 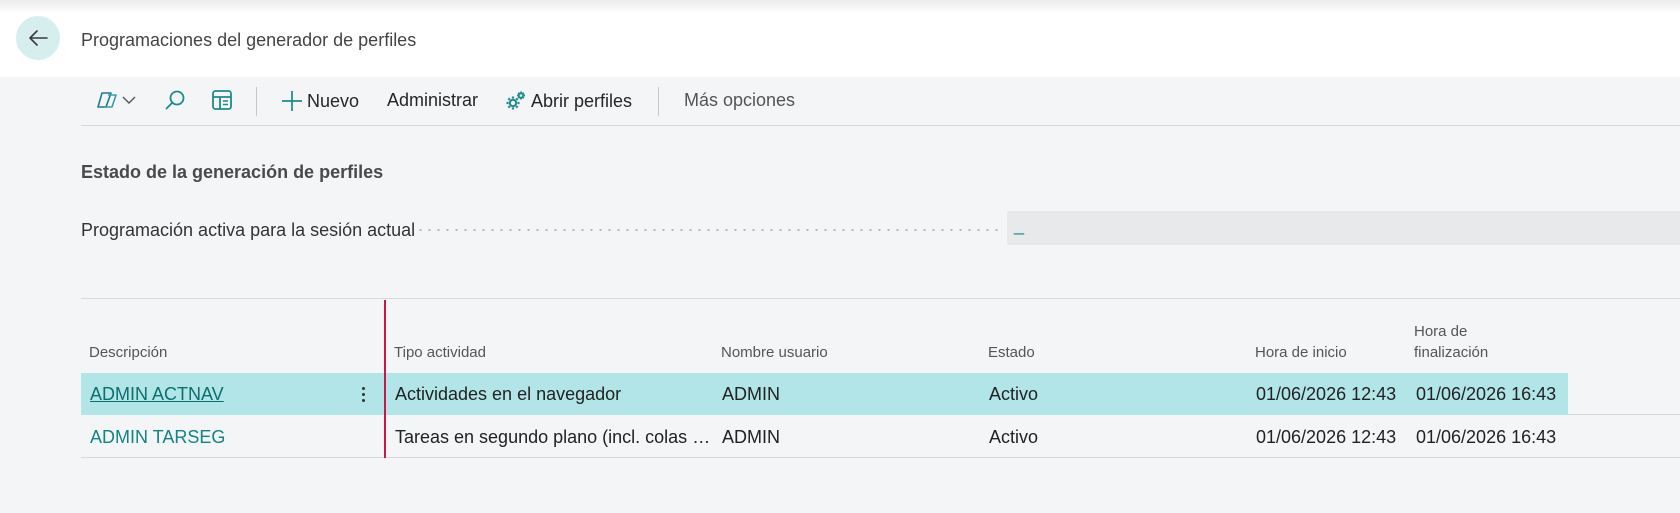 I want to click on new-button: Nuevo, so click(x=320, y=101).